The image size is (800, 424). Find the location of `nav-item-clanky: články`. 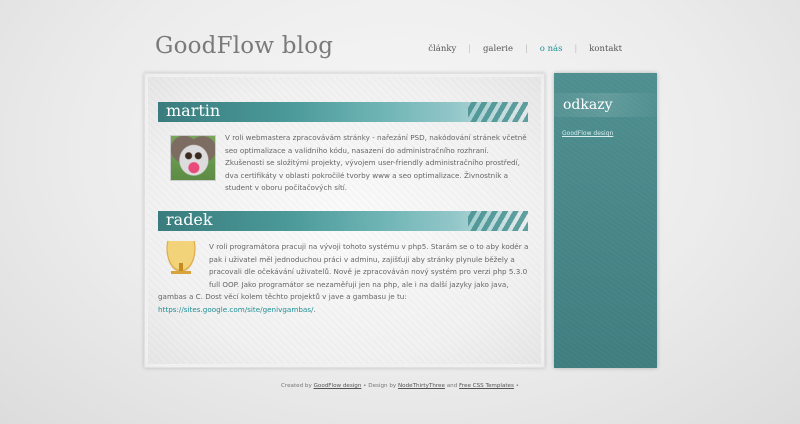

nav-item-clanky: články is located at coordinates (442, 49).